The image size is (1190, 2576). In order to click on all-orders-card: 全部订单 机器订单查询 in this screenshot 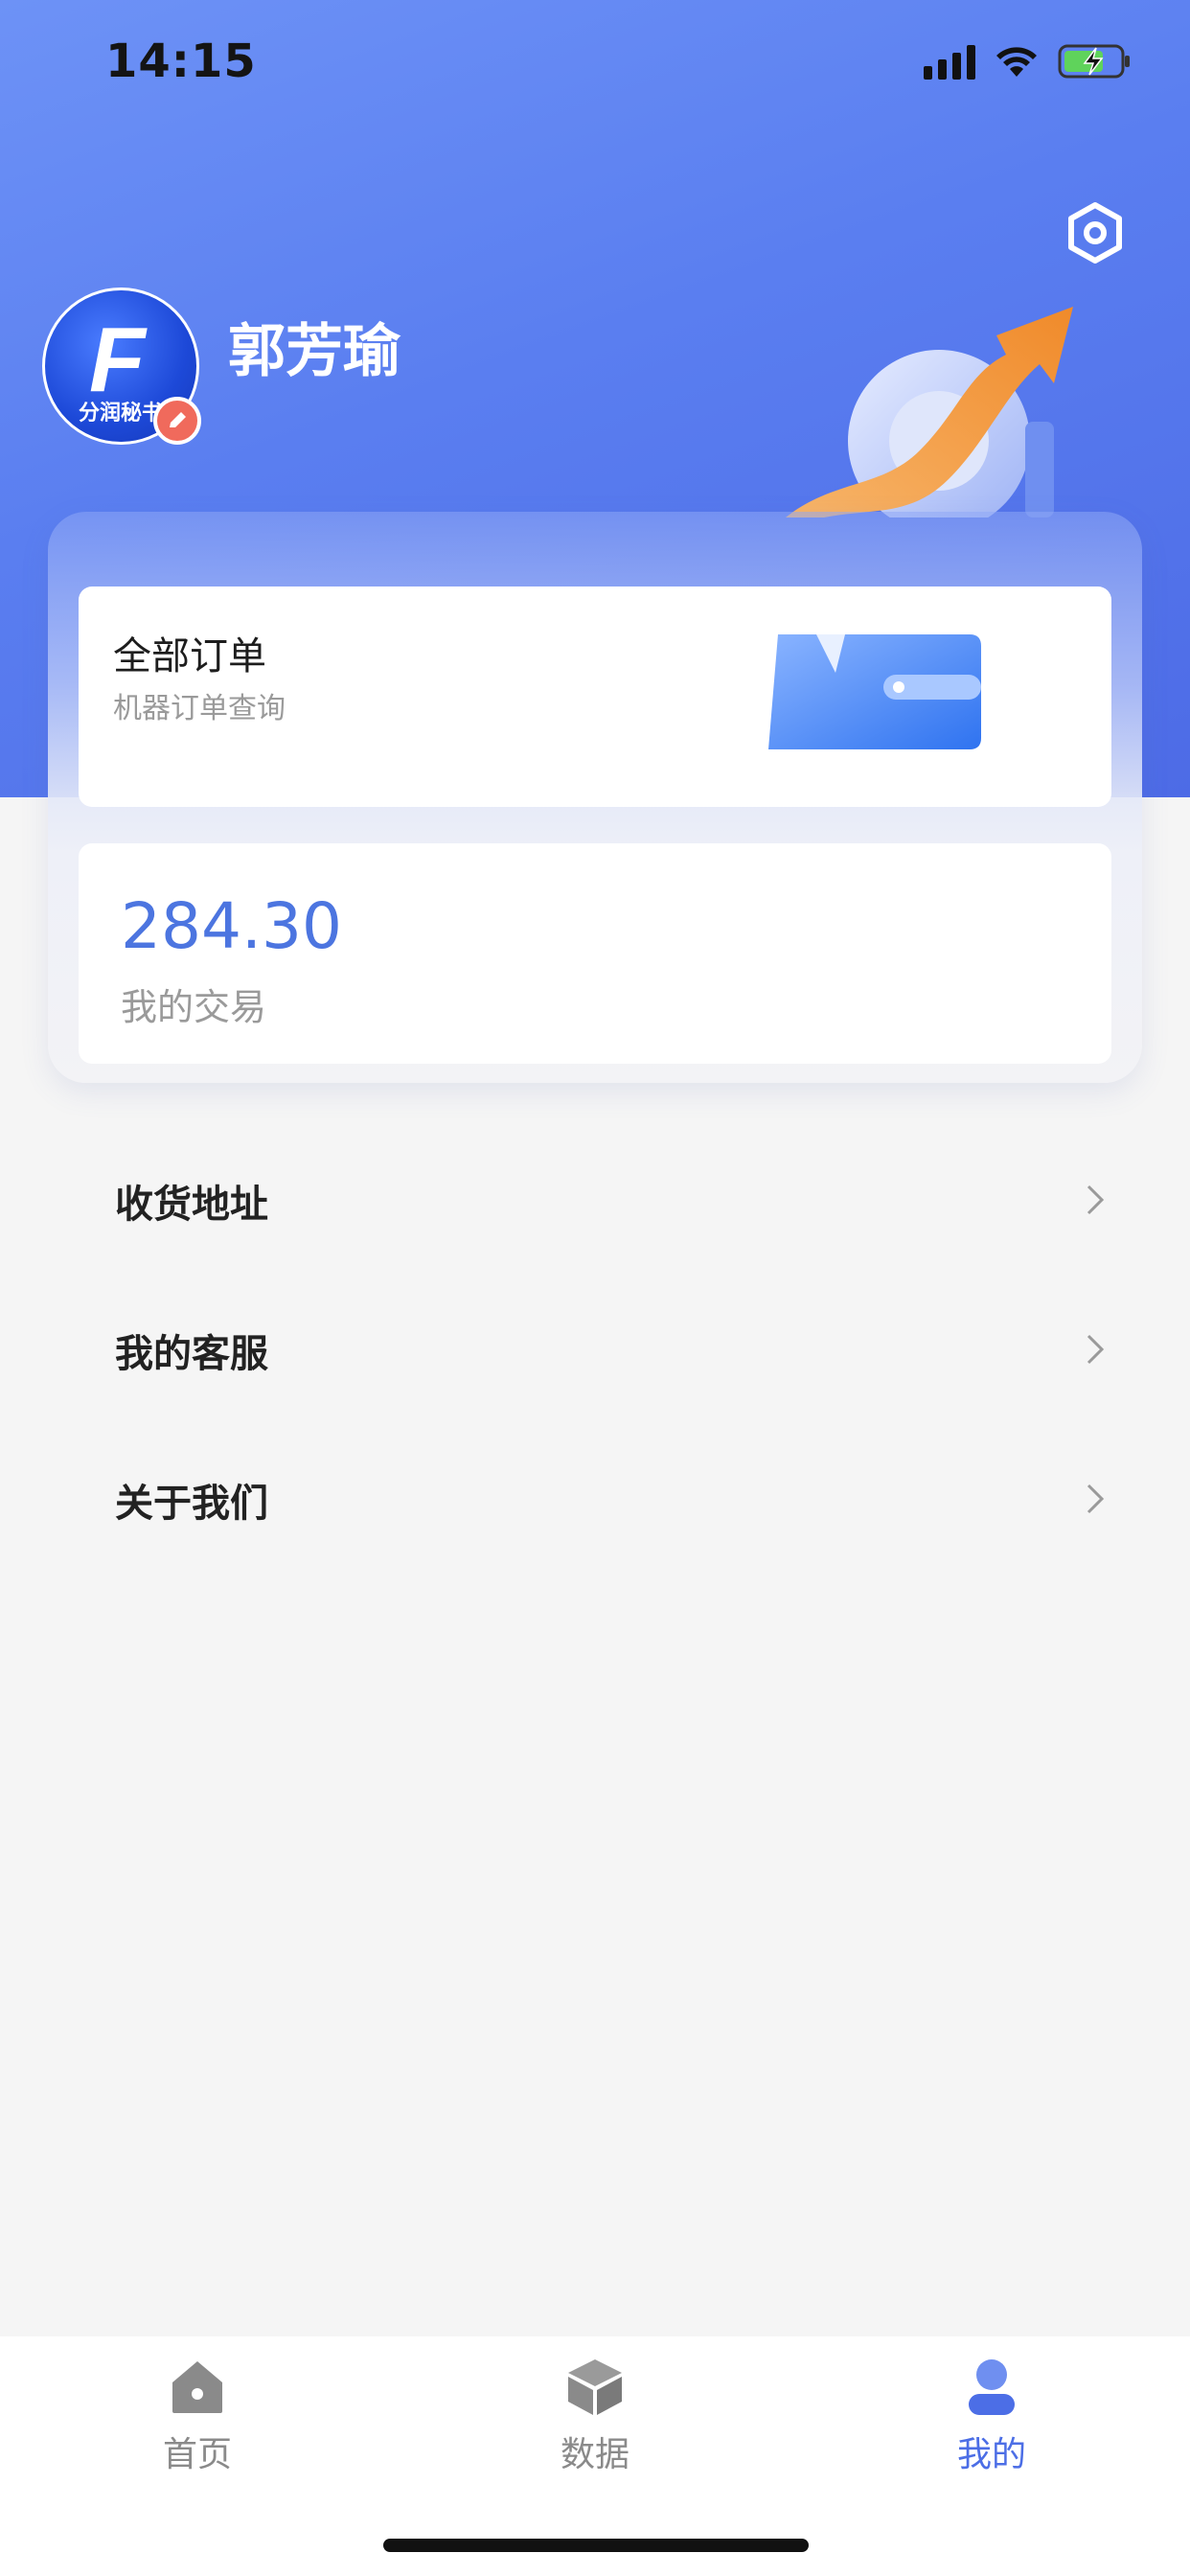, I will do `click(595, 696)`.